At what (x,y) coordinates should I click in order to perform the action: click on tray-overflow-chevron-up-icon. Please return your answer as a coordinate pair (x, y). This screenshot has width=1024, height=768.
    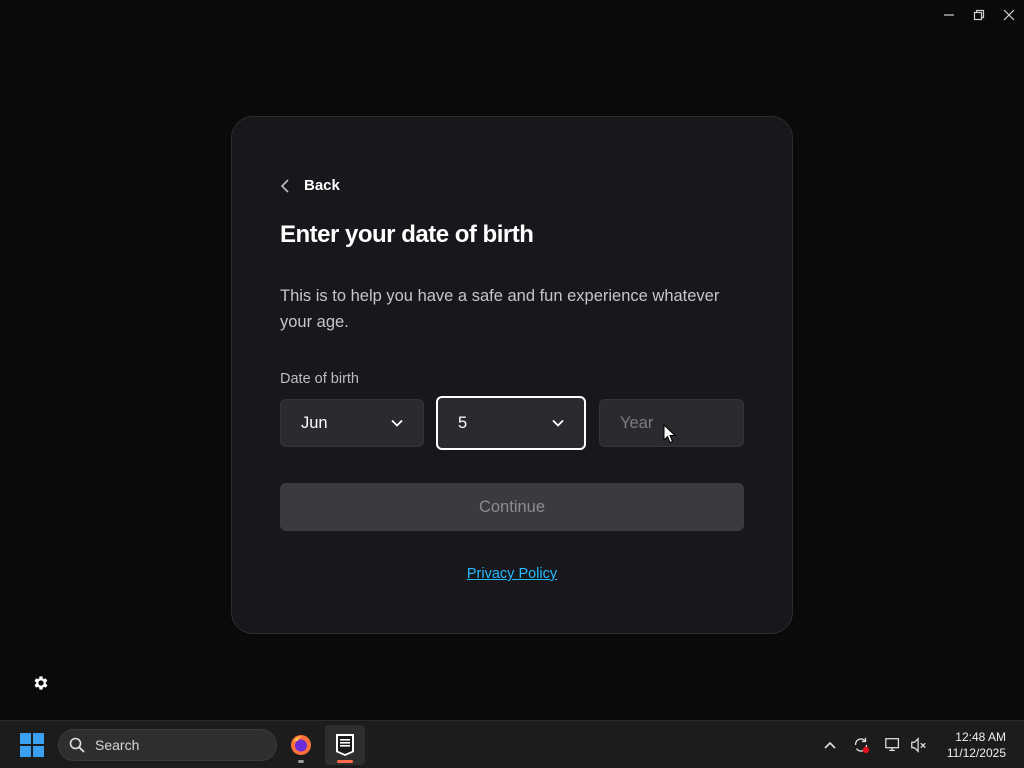
    Looking at the image, I should click on (830, 745).